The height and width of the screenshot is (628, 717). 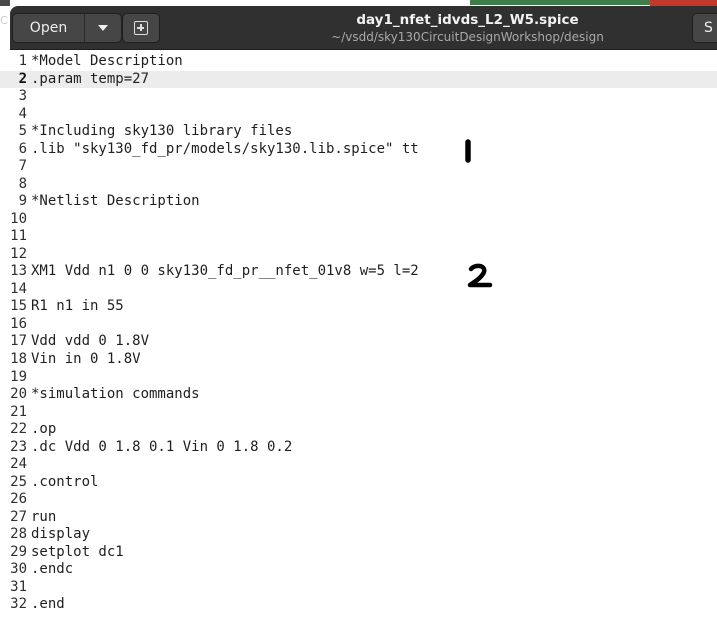 What do you see at coordinates (90, 80) in the screenshot?
I see `code-text: .param temp=27` at bounding box center [90, 80].